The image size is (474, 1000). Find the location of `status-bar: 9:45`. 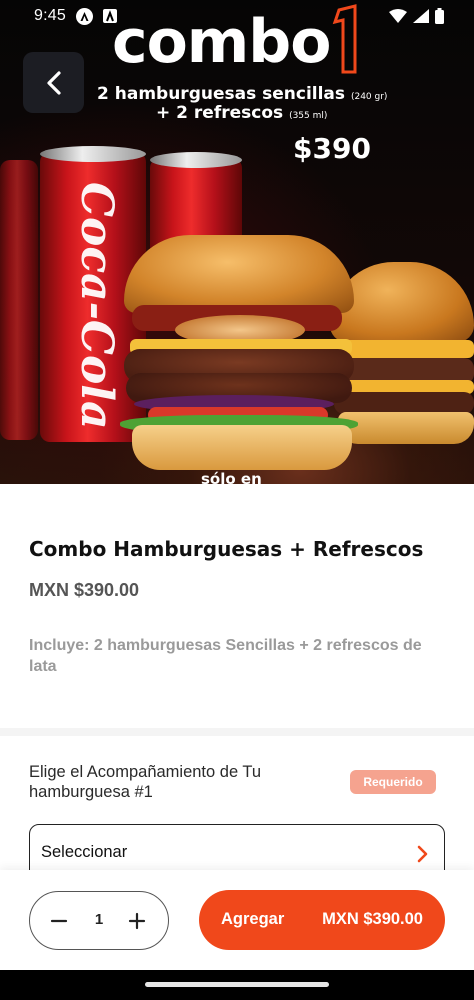

status-bar: 9:45 is located at coordinates (237, 16).